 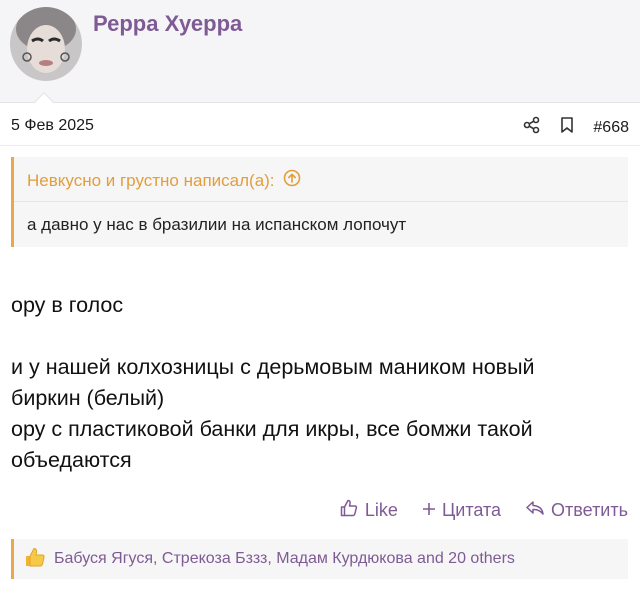 What do you see at coordinates (320, 102) in the screenshot?
I see `header-divider` at bounding box center [320, 102].